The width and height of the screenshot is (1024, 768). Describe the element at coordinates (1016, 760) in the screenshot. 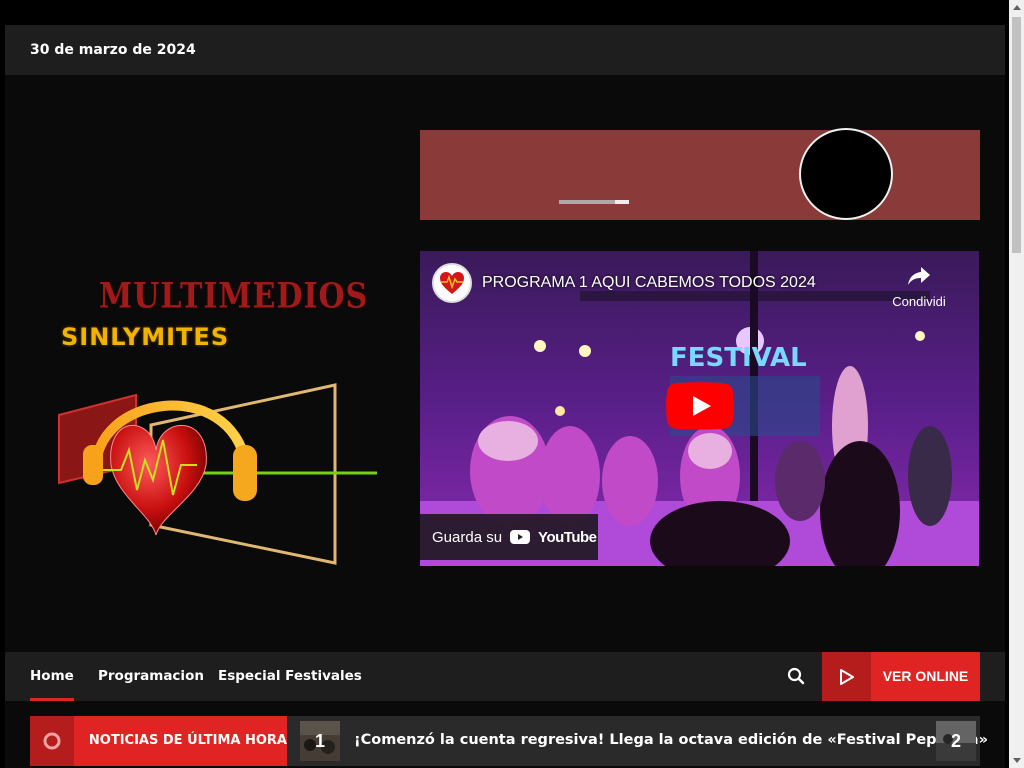

I see `scroll-down-arrow-icon` at that location.